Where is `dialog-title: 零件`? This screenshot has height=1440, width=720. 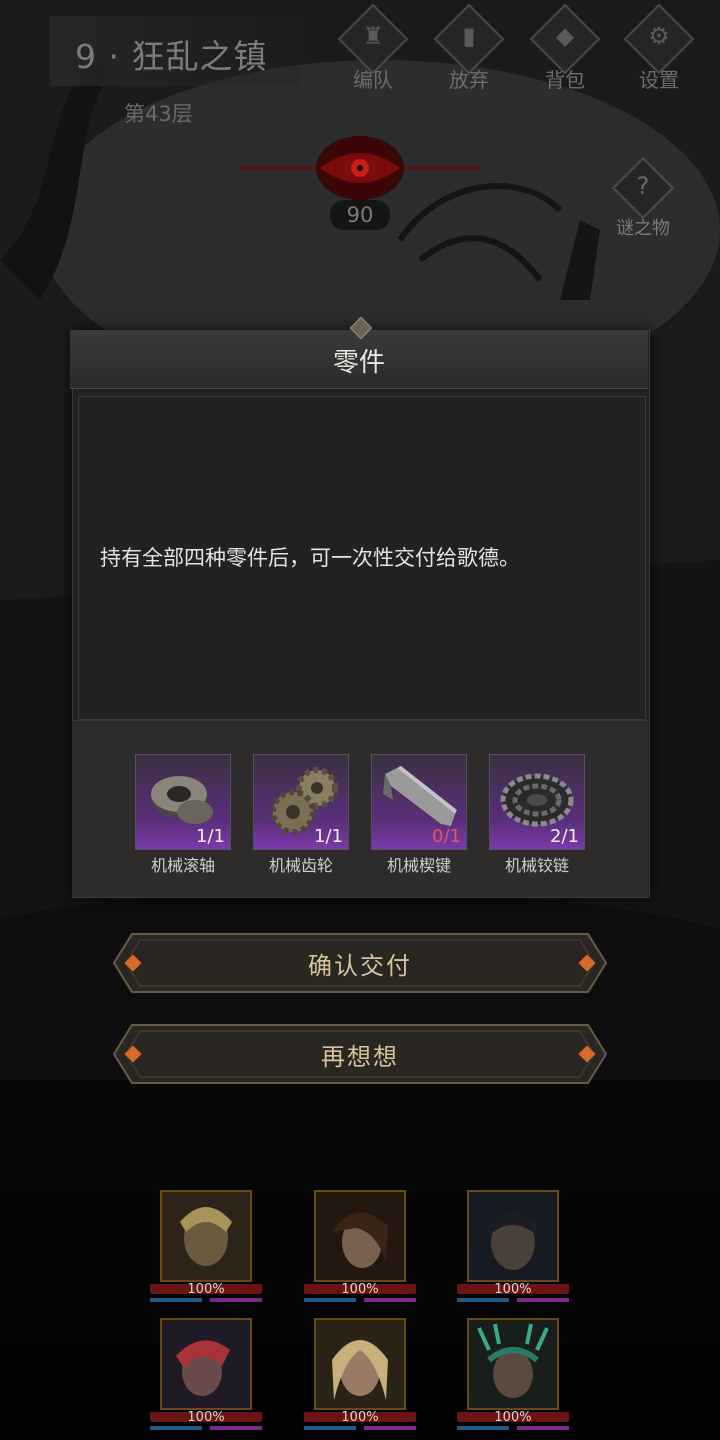
dialog-title: 零件 is located at coordinates (358, 363).